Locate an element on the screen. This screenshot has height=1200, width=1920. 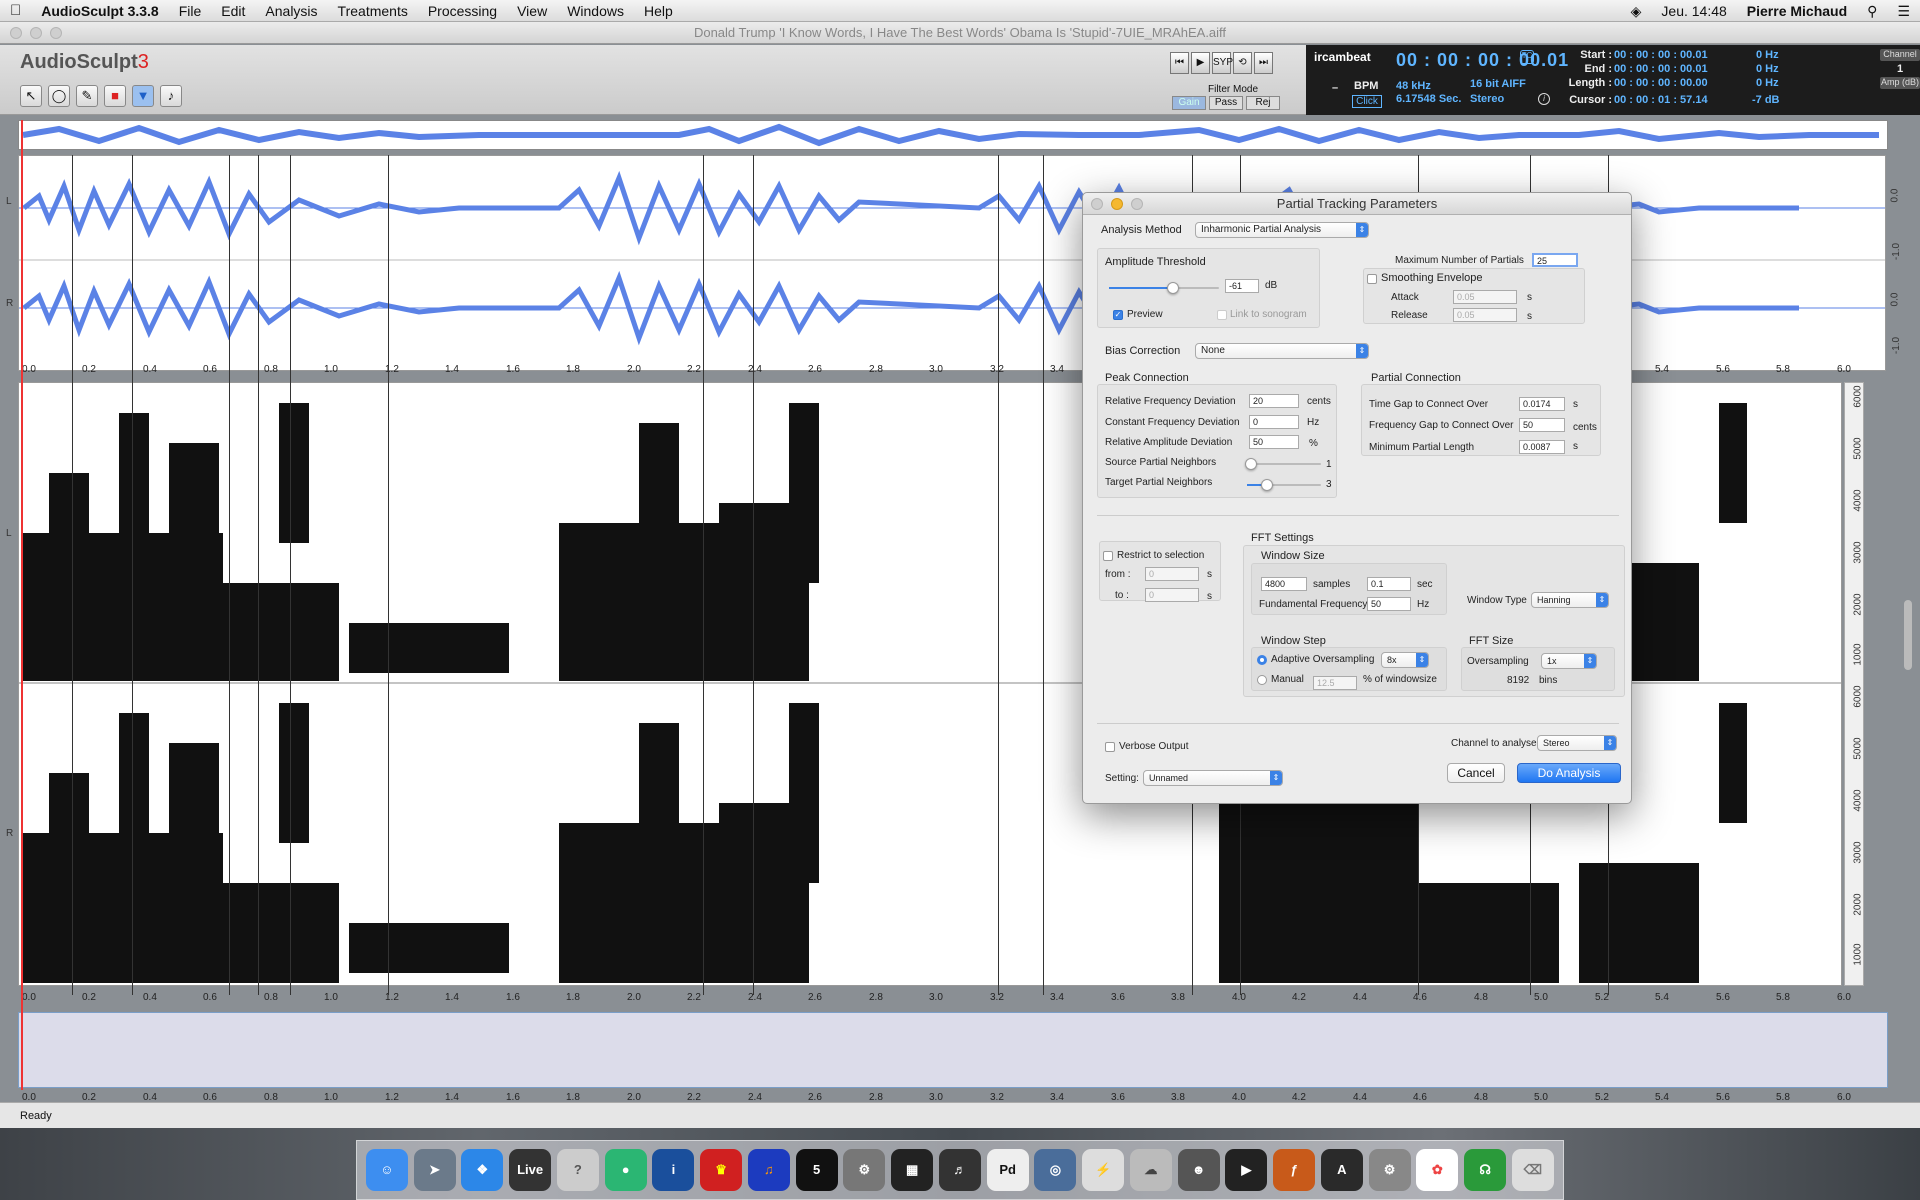
do-analysis-button: Do Analysis is located at coordinates (1569, 773).